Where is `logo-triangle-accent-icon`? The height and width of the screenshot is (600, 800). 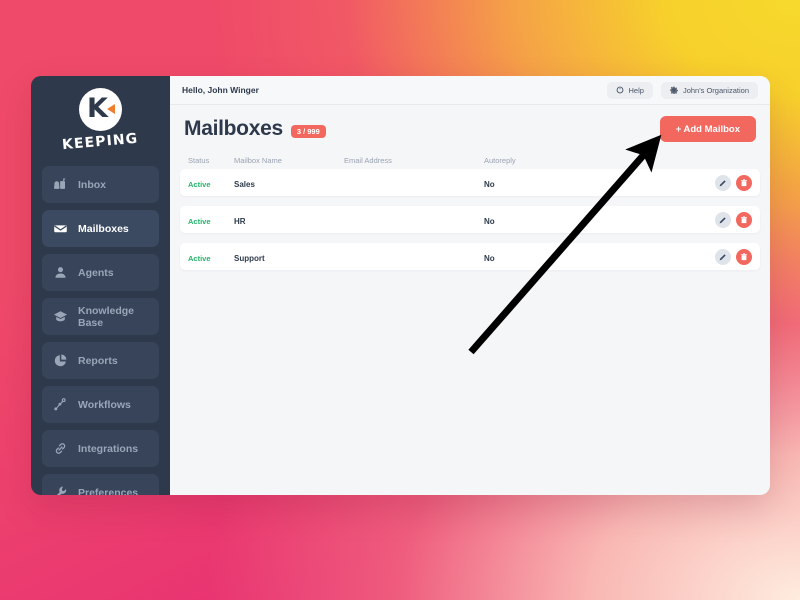 logo-triangle-accent-icon is located at coordinates (111, 109).